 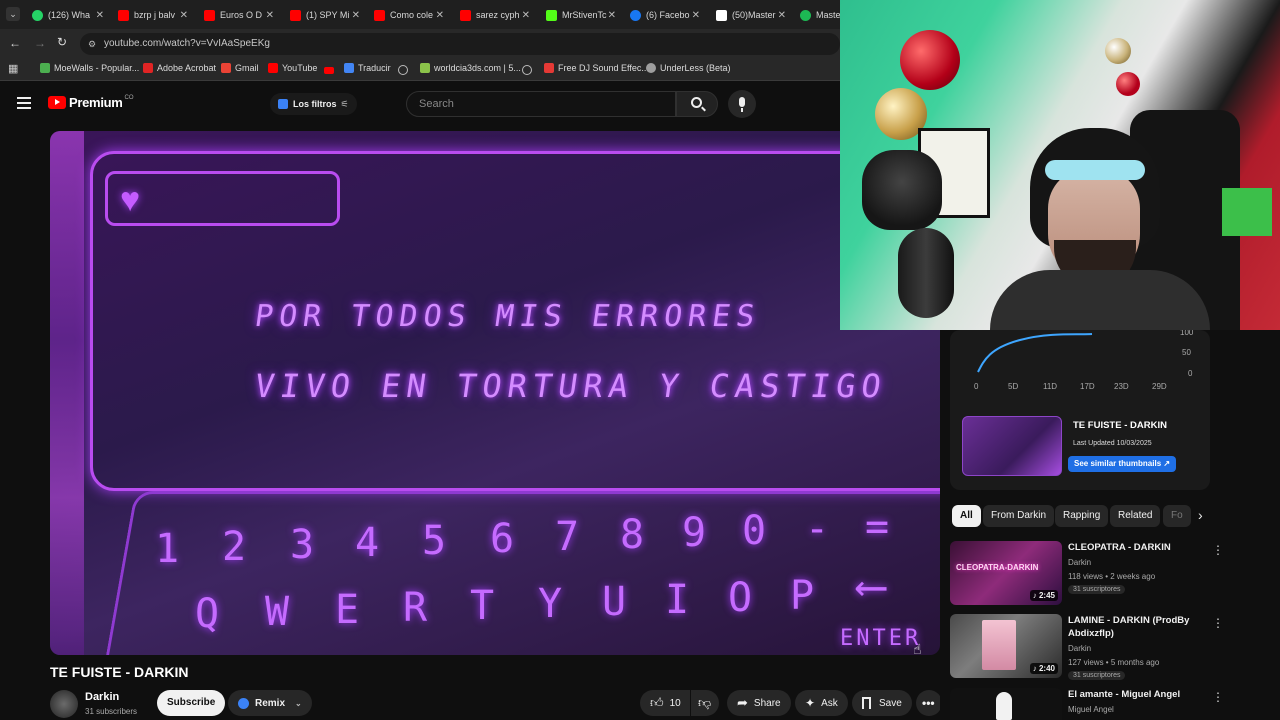 What do you see at coordinates (13, 14) in the screenshot?
I see `tab-search-icon: ⌄` at bounding box center [13, 14].